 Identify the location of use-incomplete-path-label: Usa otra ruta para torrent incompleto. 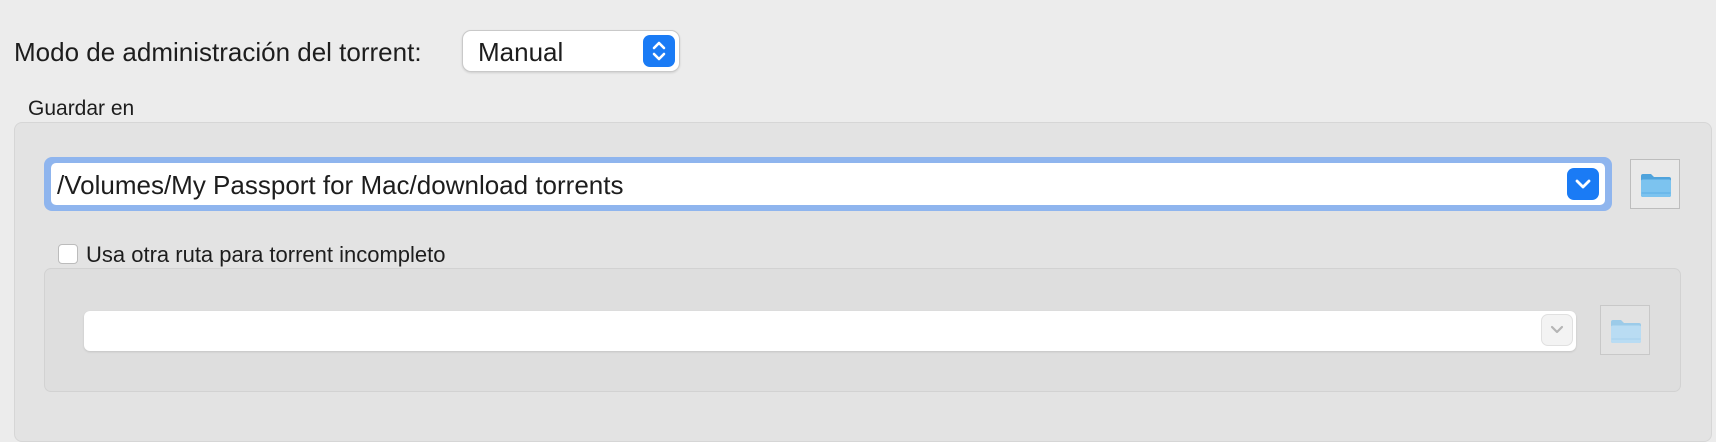
(266, 255).